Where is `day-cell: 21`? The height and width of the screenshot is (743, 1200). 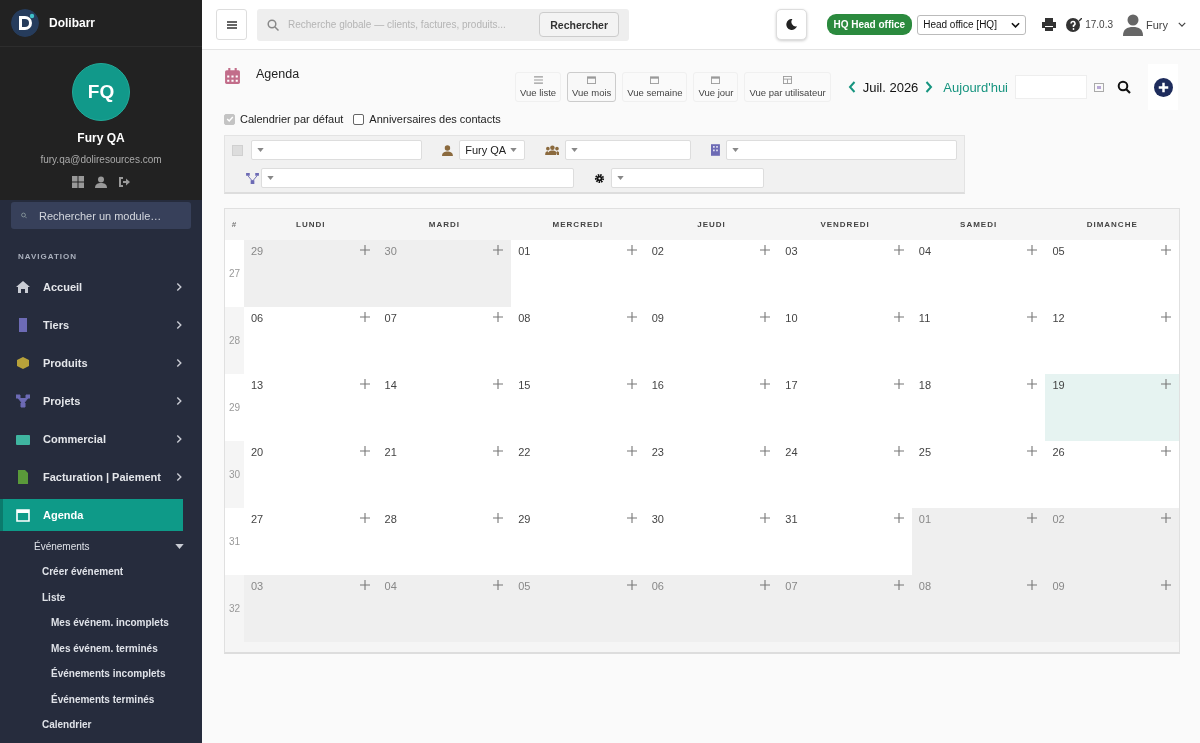
day-cell: 21 is located at coordinates (444, 474).